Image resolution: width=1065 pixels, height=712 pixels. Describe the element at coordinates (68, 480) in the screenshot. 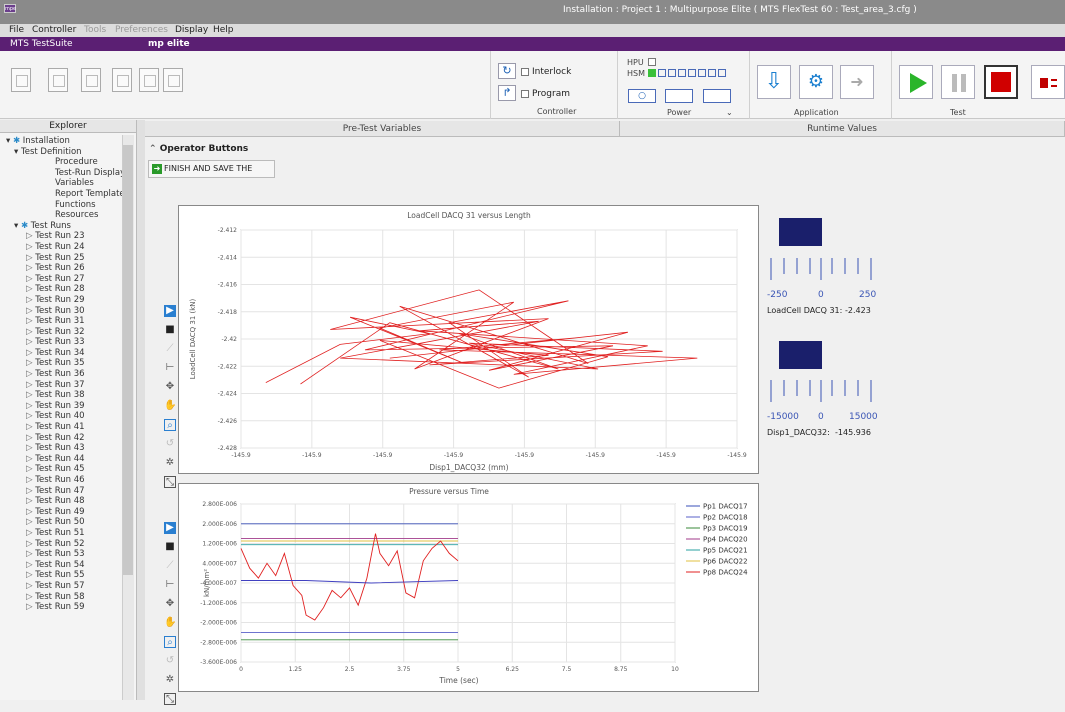

I see `tree-item: ▷ Test Run 46` at that location.